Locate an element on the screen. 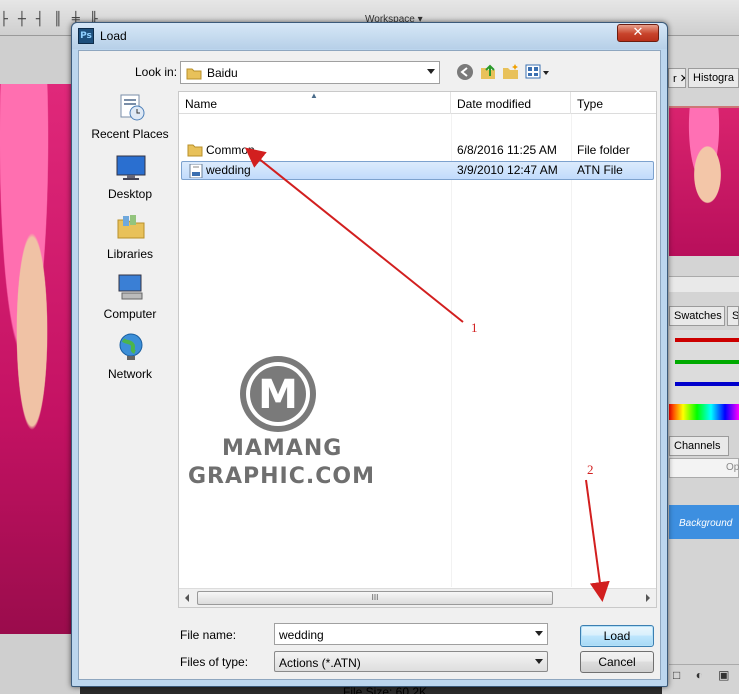  look-in-value: Baidu is located at coordinates (222, 73).